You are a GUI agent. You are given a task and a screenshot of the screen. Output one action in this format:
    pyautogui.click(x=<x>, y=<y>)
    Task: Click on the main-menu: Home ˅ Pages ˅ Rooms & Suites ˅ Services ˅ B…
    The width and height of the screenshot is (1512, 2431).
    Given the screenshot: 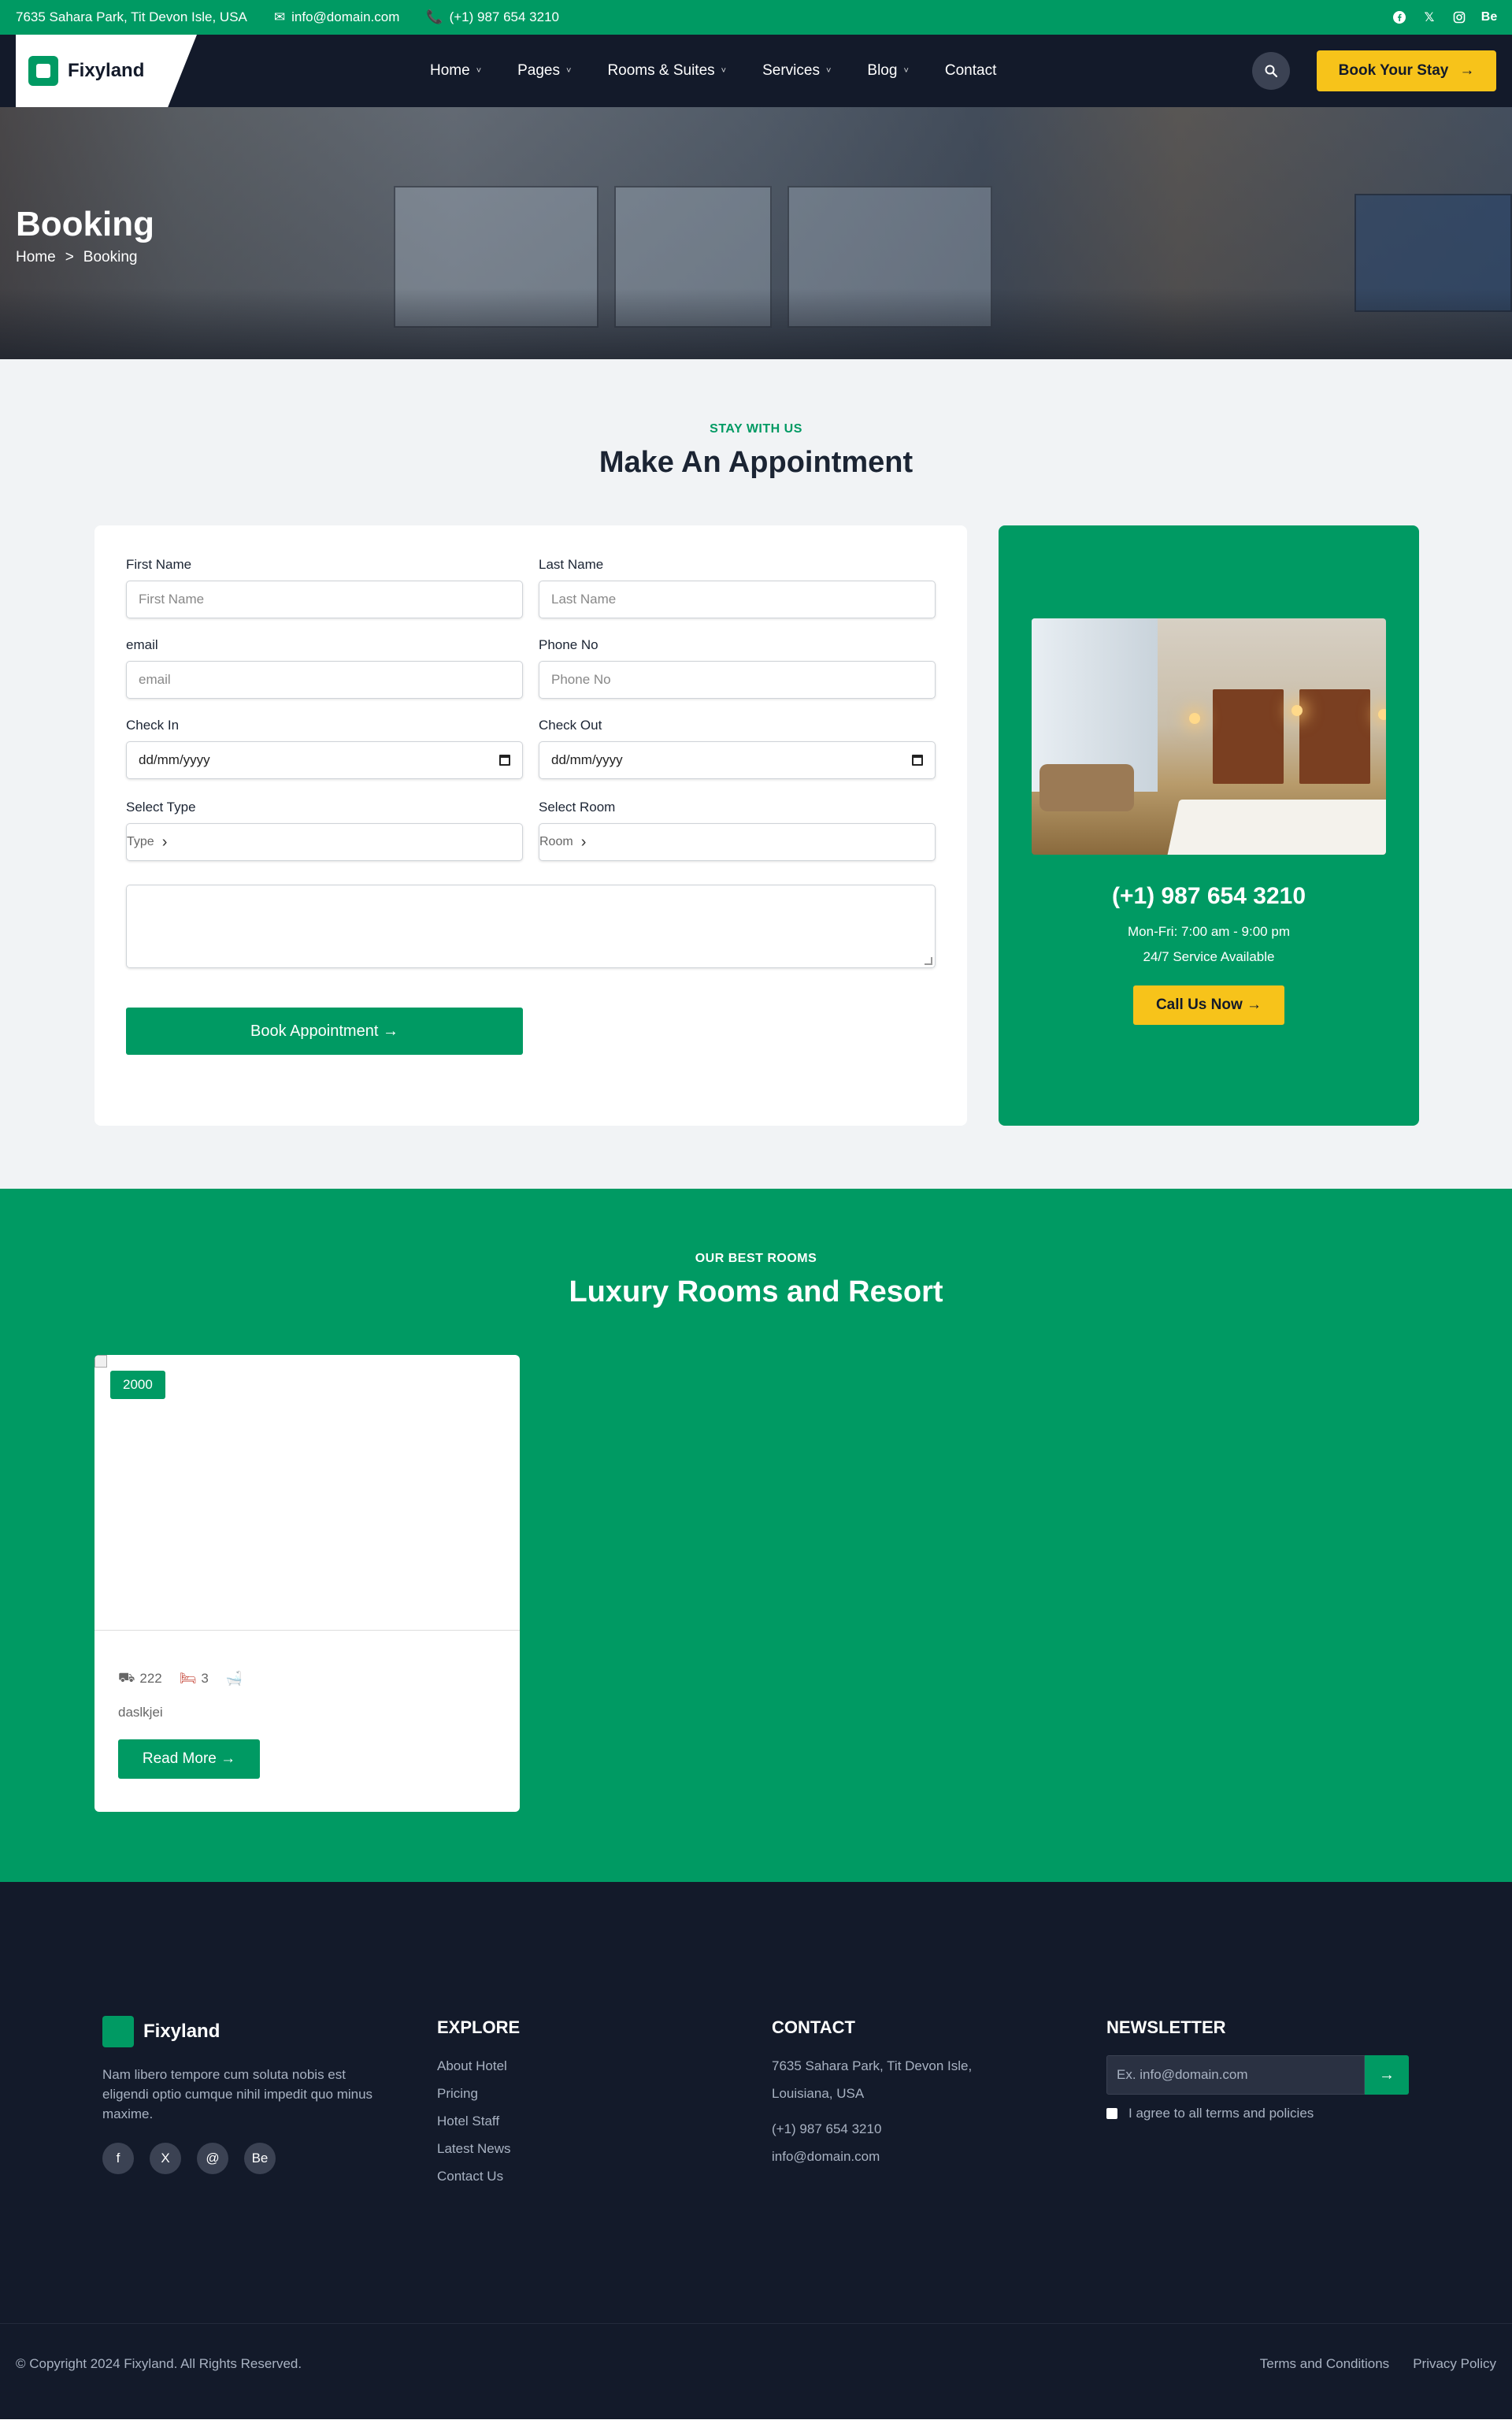 What is the action you would take?
    pyautogui.click(x=713, y=71)
    